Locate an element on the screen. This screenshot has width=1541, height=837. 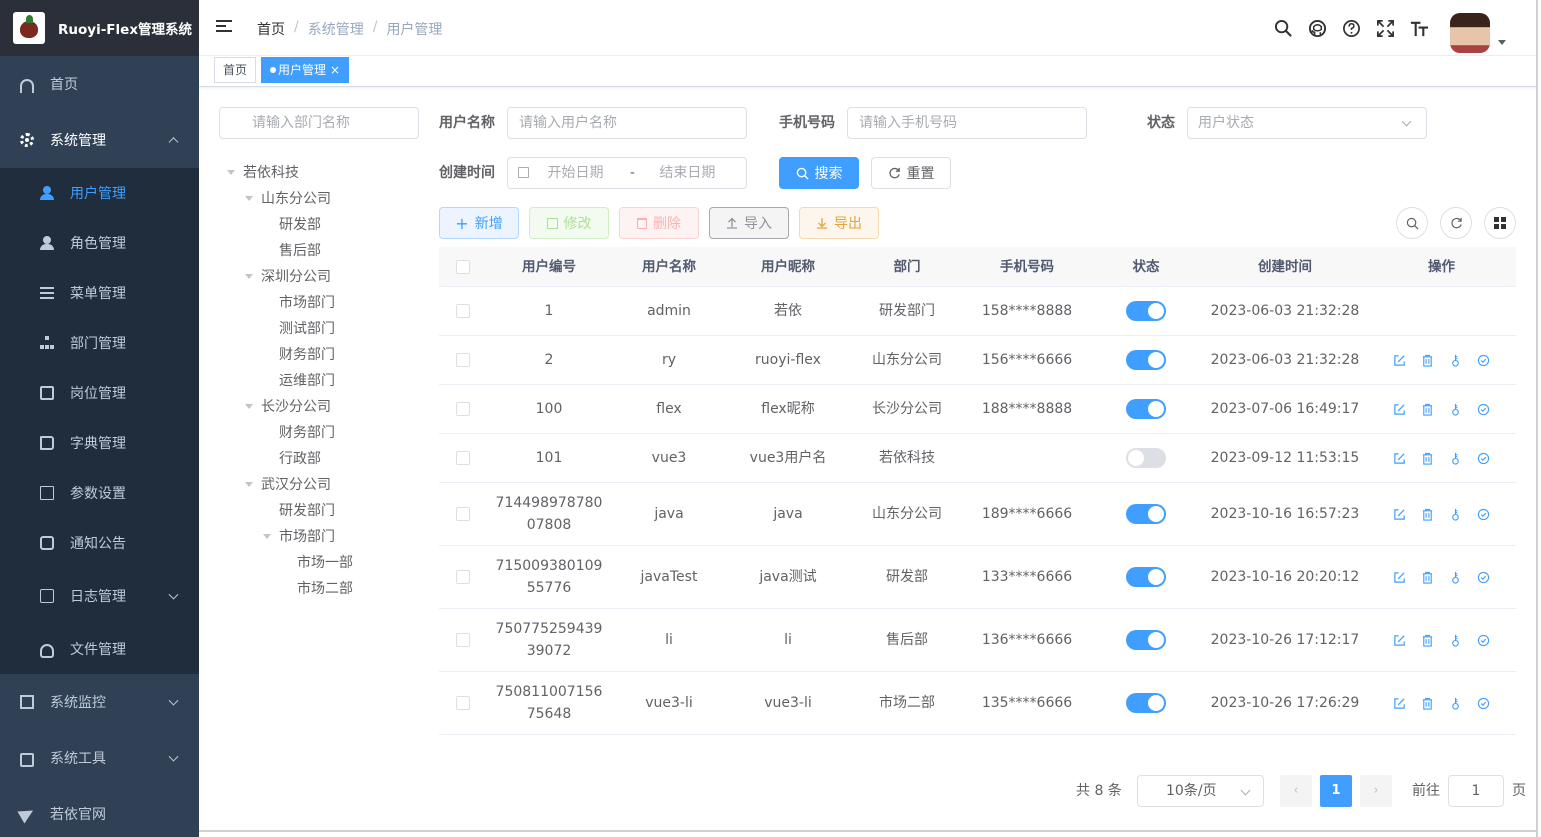
sidebar-item-system: 系统管理 is located at coordinates (99, 140).